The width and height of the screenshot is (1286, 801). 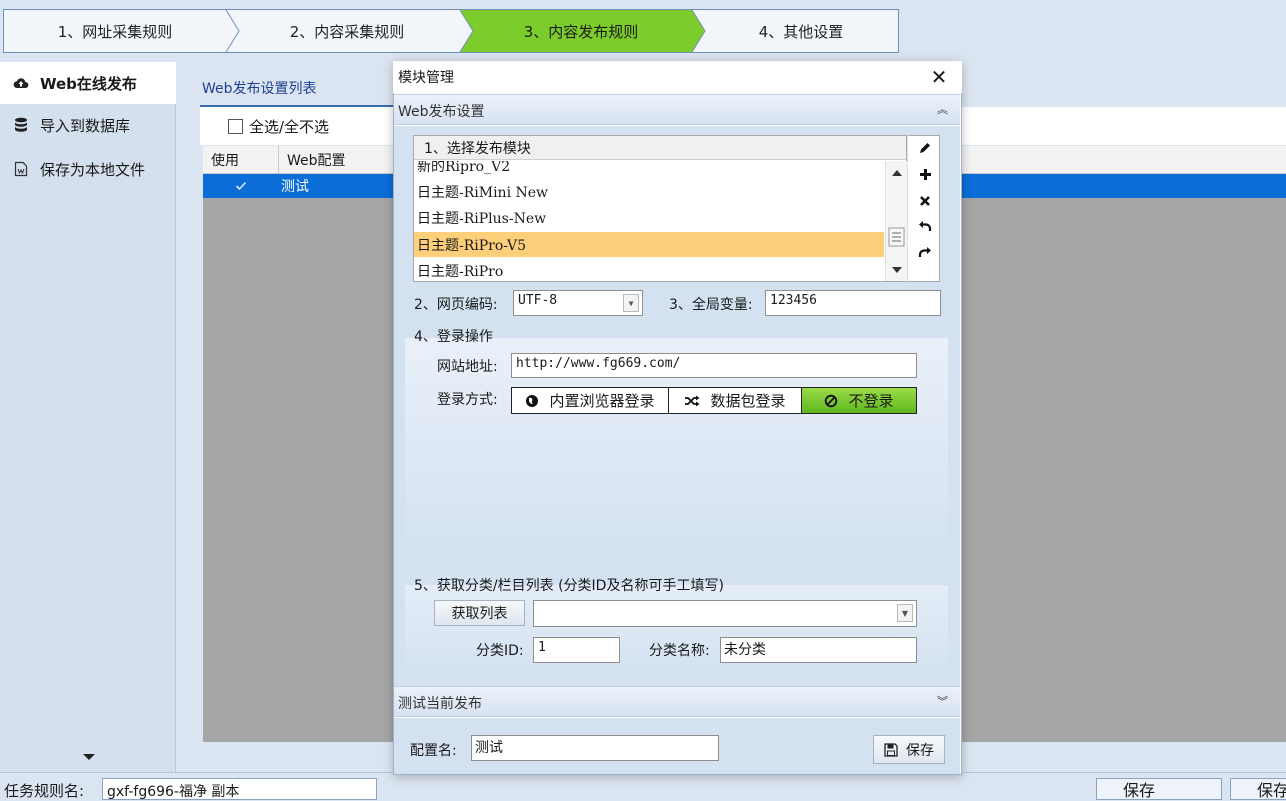 I want to click on category-section-label: 5、获取分类/栏目列表 (分类ID及名称可手工填写), so click(x=569, y=586).